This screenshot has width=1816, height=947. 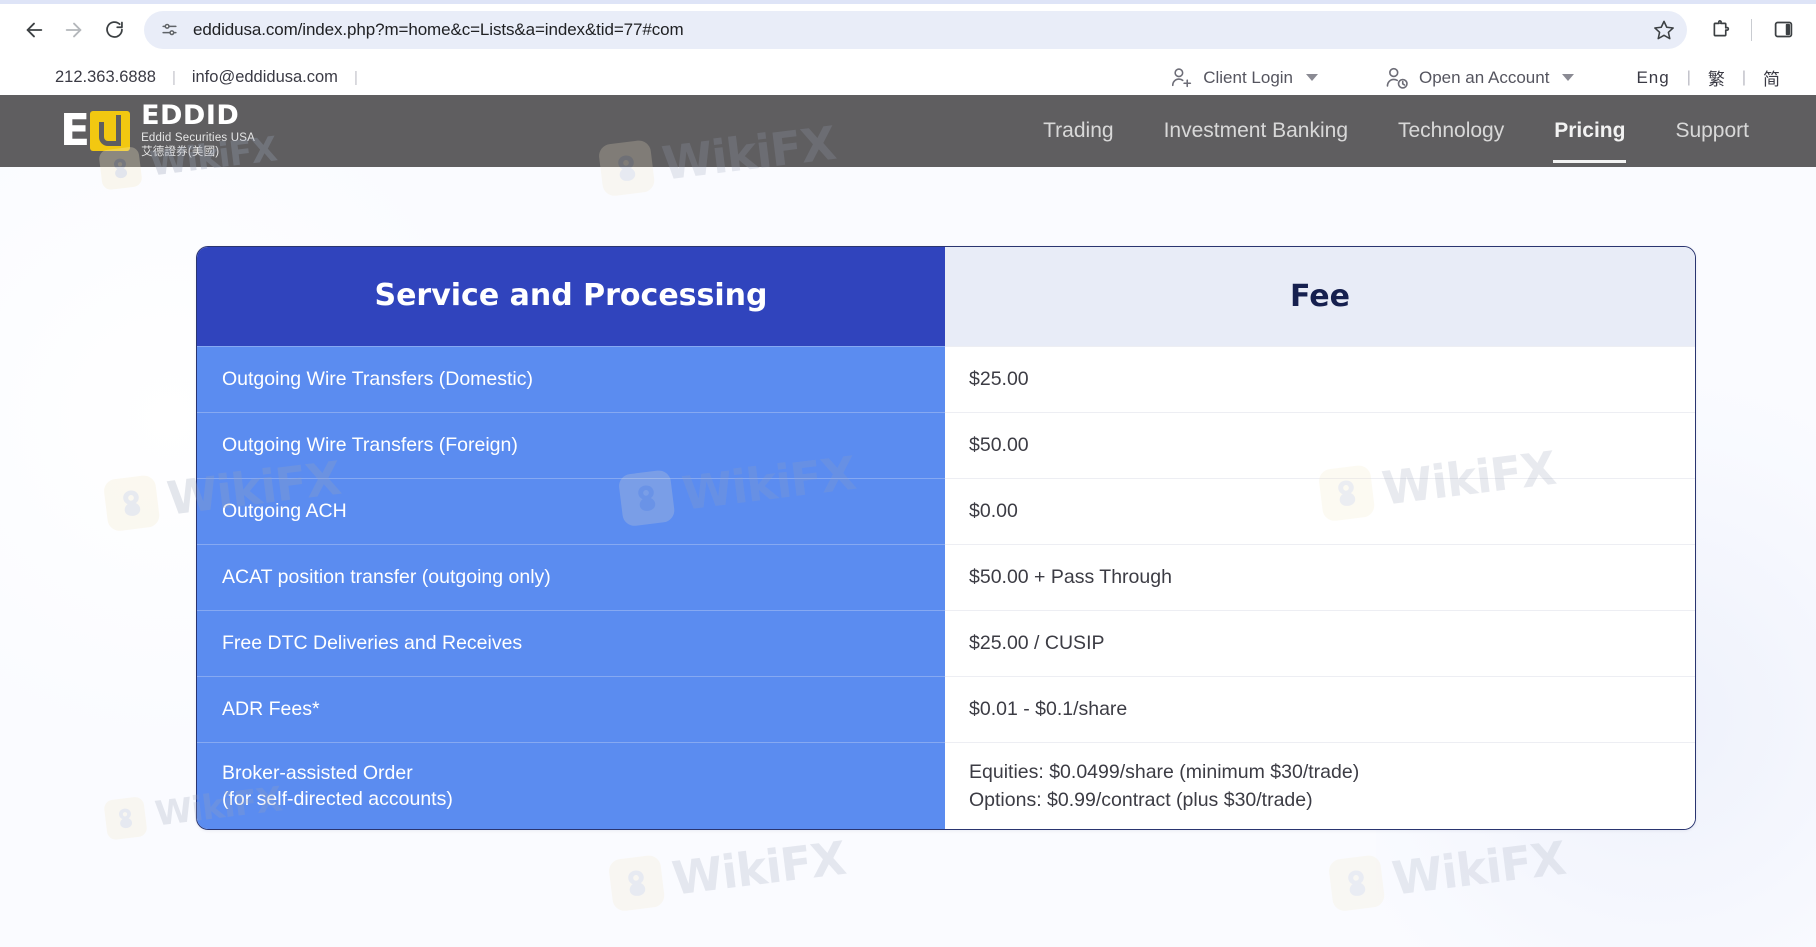 What do you see at coordinates (1078, 131) in the screenshot?
I see `nav-item-trading: Trading` at bounding box center [1078, 131].